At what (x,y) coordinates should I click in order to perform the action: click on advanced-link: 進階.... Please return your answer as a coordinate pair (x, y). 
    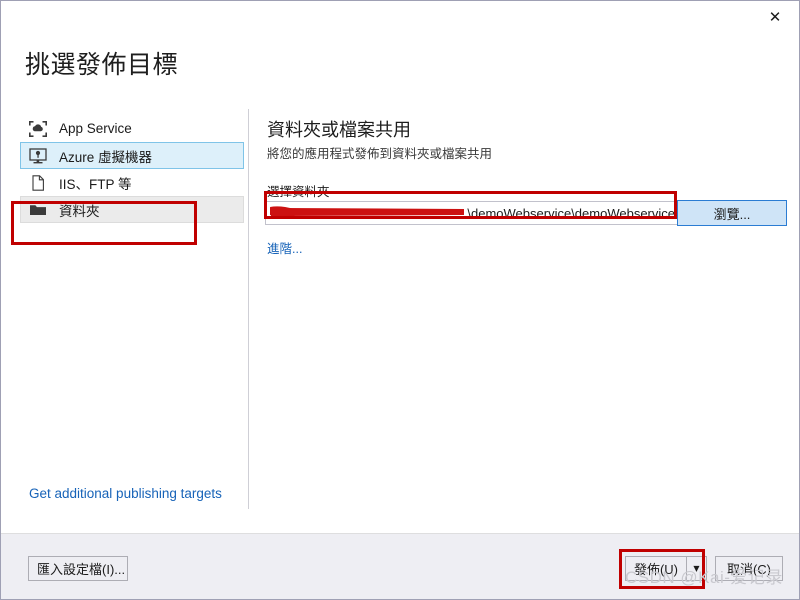
    Looking at the image, I should click on (284, 247).